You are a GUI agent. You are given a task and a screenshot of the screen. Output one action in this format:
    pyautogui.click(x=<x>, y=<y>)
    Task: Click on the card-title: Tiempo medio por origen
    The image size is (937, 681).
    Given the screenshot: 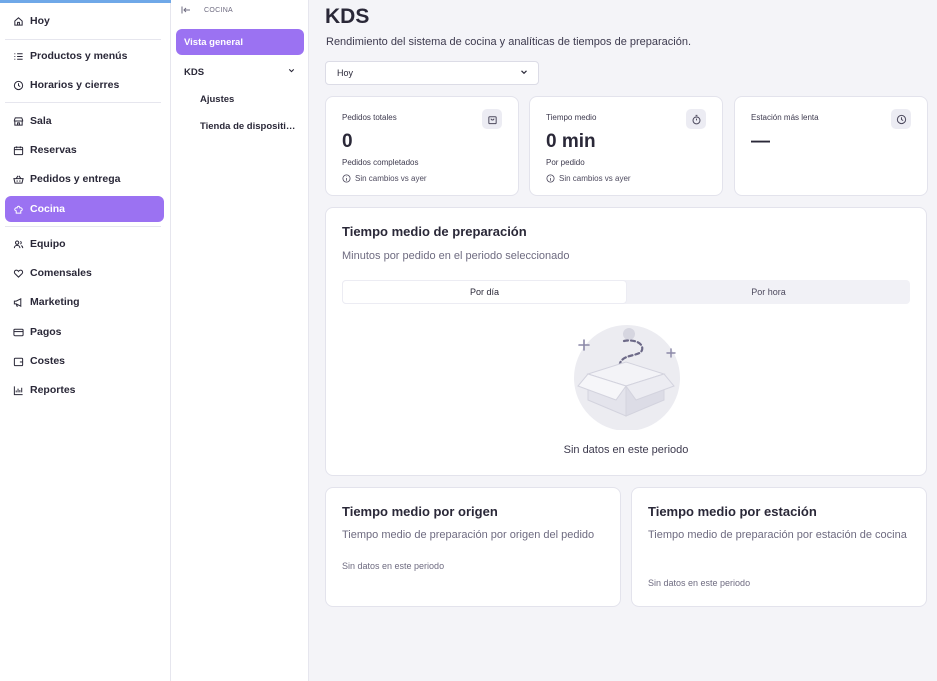 What is the action you would take?
    pyautogui.click(x=420, y=511)
    